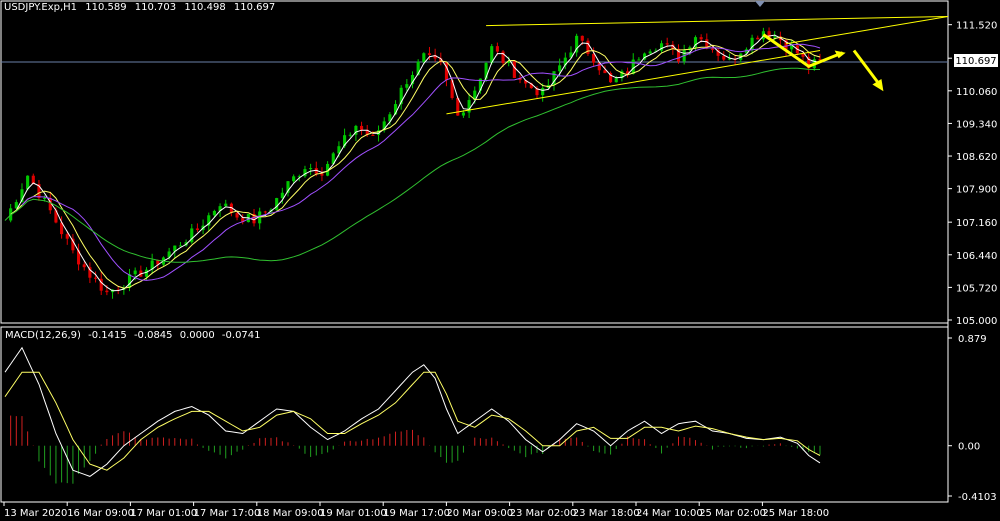  I want to click on ohlc-high: 110.703, so click(155, 7).